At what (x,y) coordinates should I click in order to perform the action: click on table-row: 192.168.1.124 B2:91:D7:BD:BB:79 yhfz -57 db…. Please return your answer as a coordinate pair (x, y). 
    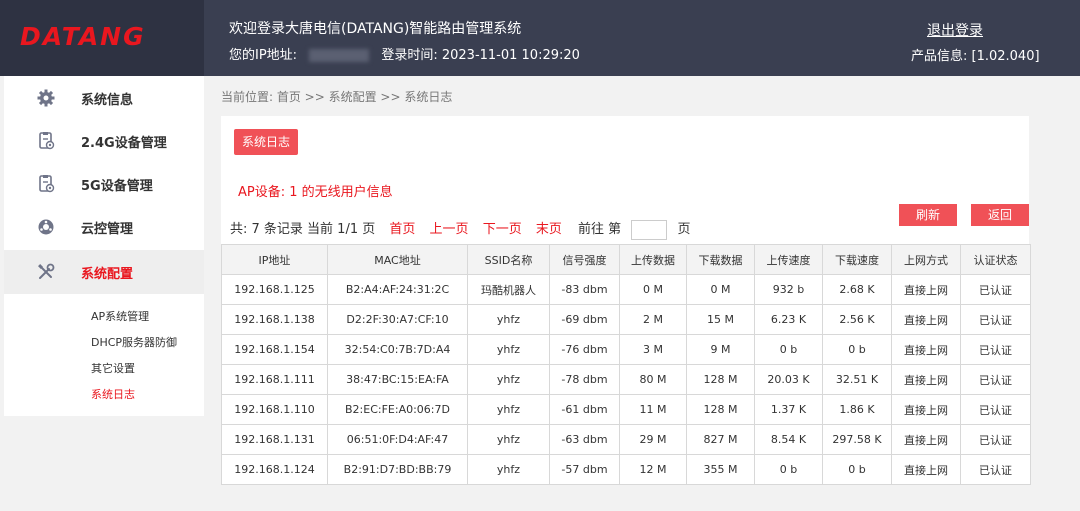
    Looking at the image, I should click on (626, 469).